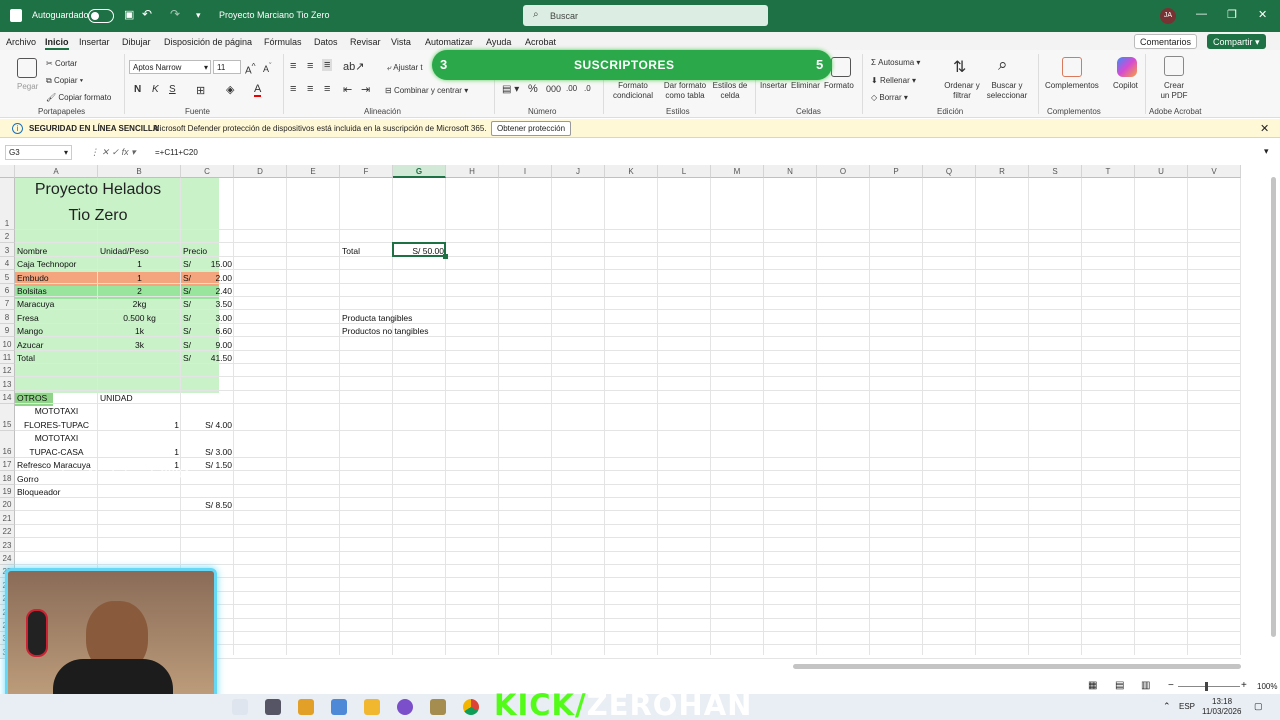 The width and height of the screenshot is (1280, 720). I want to click on decrease-decimal-icon: .0, so click(587, 88).